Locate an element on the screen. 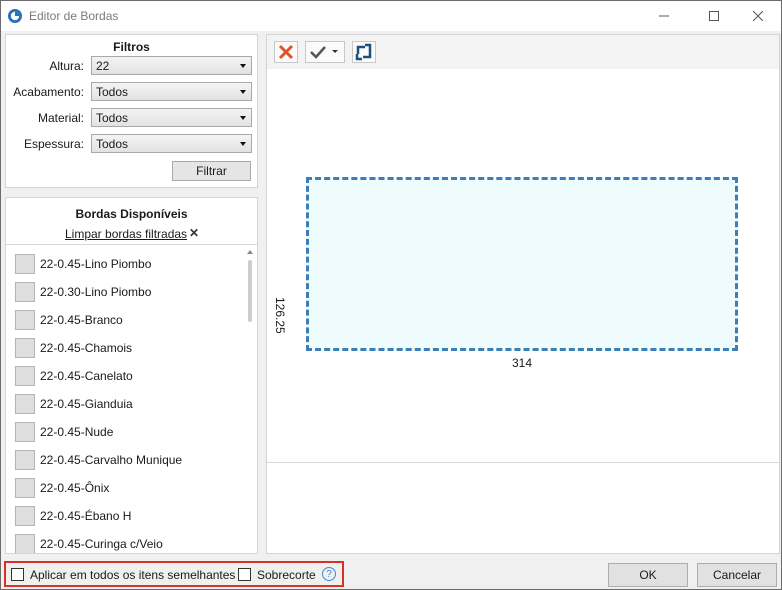  list-item: 22-0.45-Gianduia is located at coordinates (126, 408).